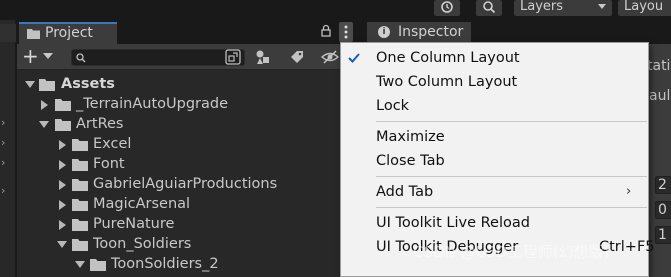  I want to click on layers-dropdown: Layers, so click(563, 8).